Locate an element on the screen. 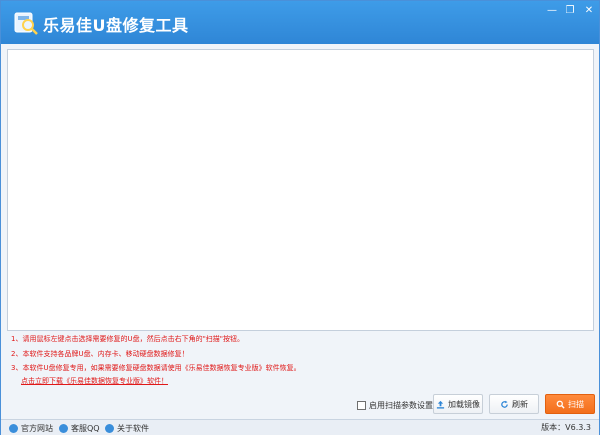 This screenshot has height=435, width=600. scan-button: 扫描 is located at coordinates (570, 404).